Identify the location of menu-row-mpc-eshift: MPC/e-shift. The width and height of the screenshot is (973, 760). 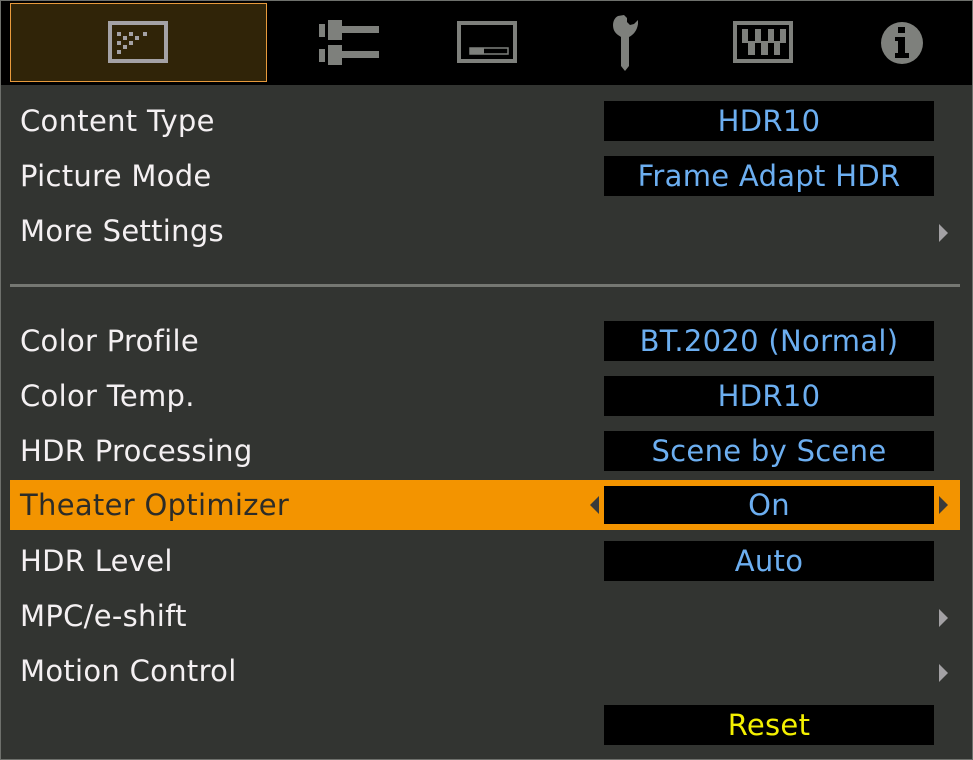
(485, 616).